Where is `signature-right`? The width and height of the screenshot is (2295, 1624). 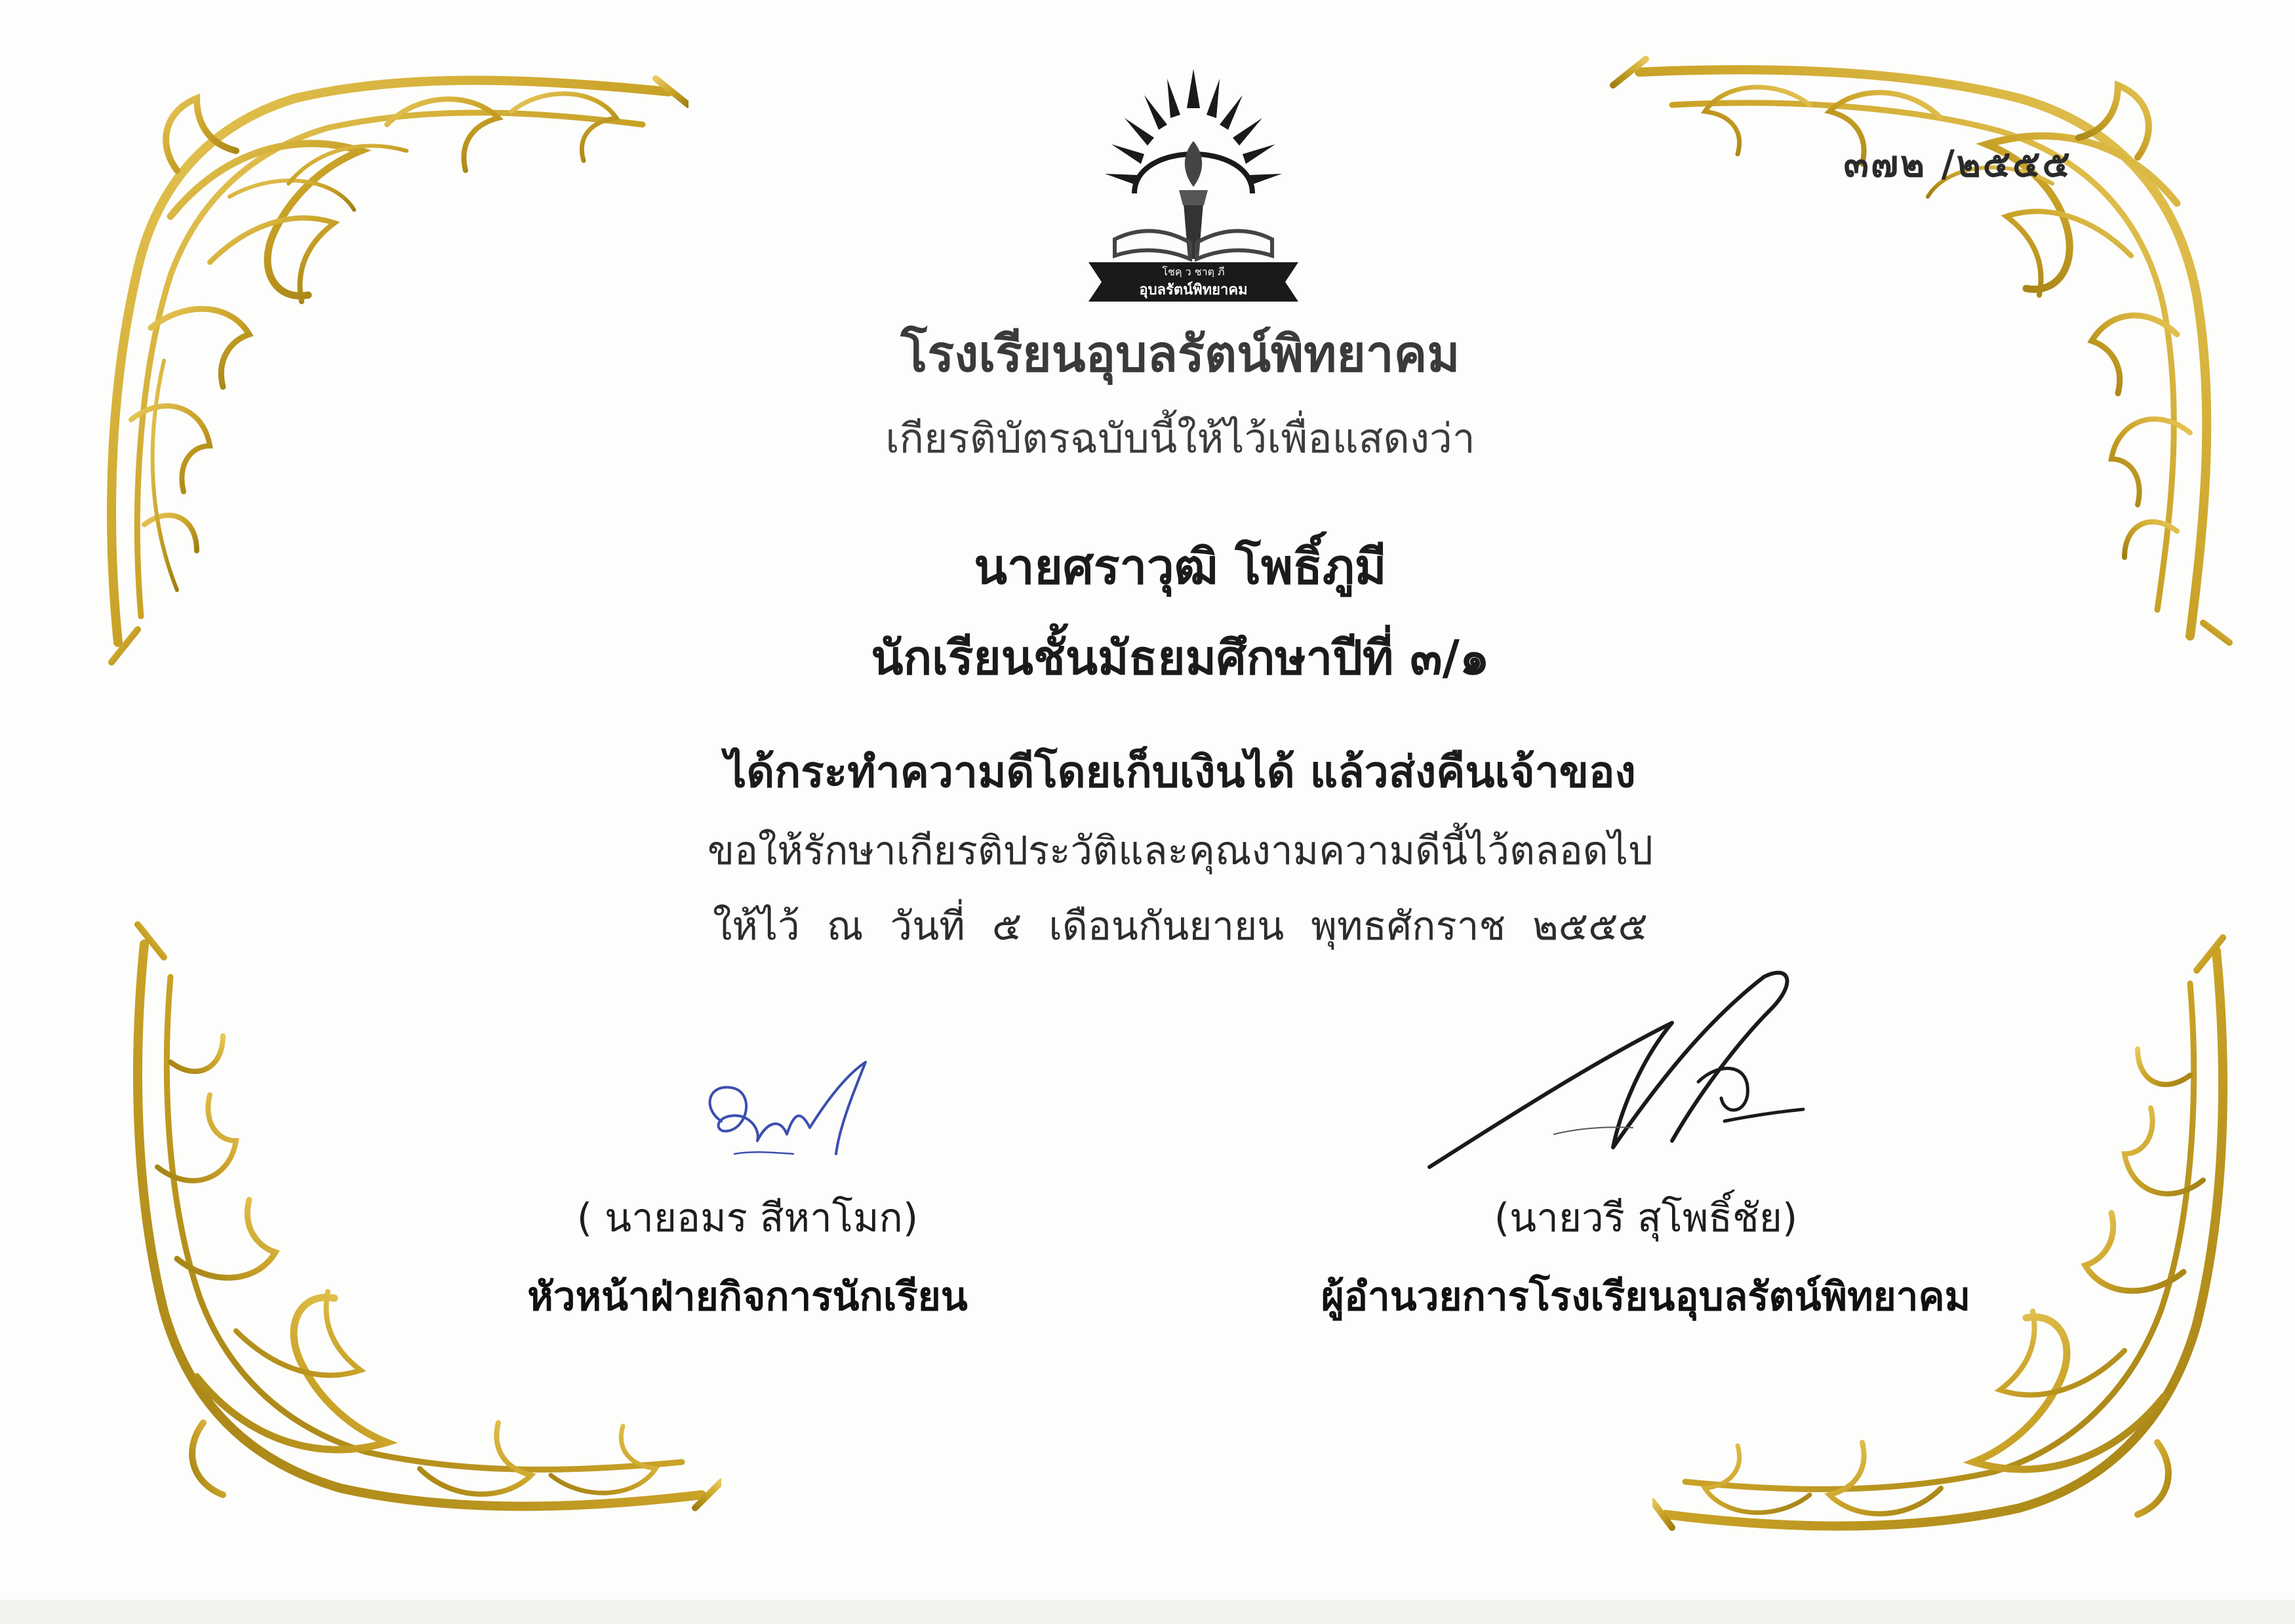
signature-right is located at coordinates (1616, 1069).